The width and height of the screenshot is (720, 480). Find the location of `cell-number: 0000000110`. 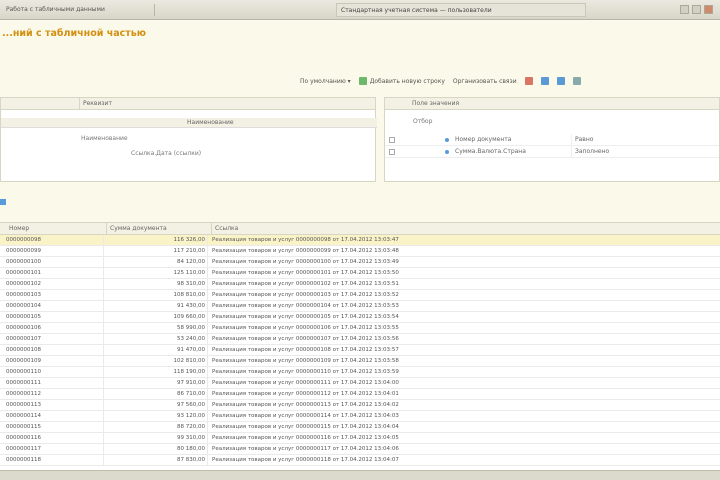

cell-number: 0000000110 is located at coordinates (55, 372).